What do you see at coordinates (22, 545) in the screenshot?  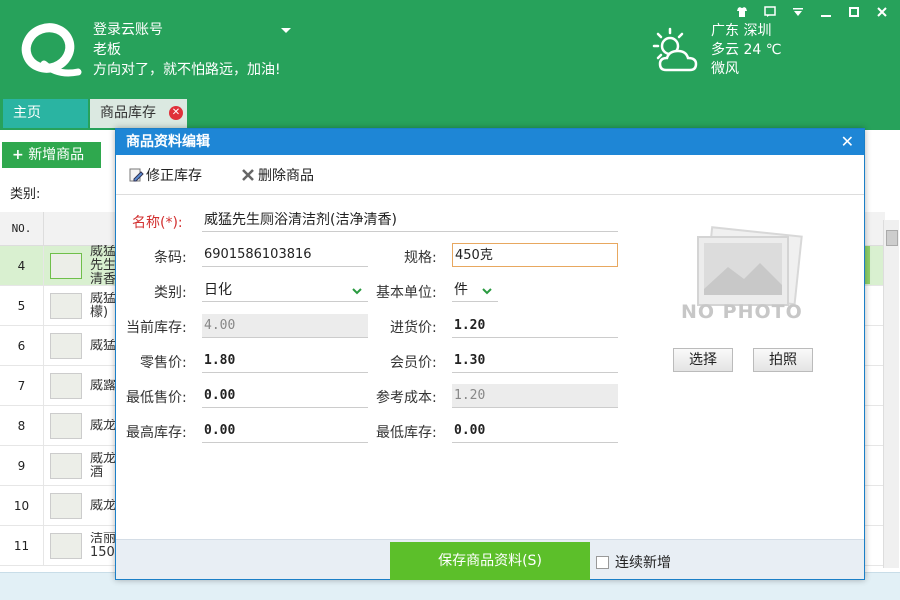 I see `row-no: 11` at bounding box center [22, 545].